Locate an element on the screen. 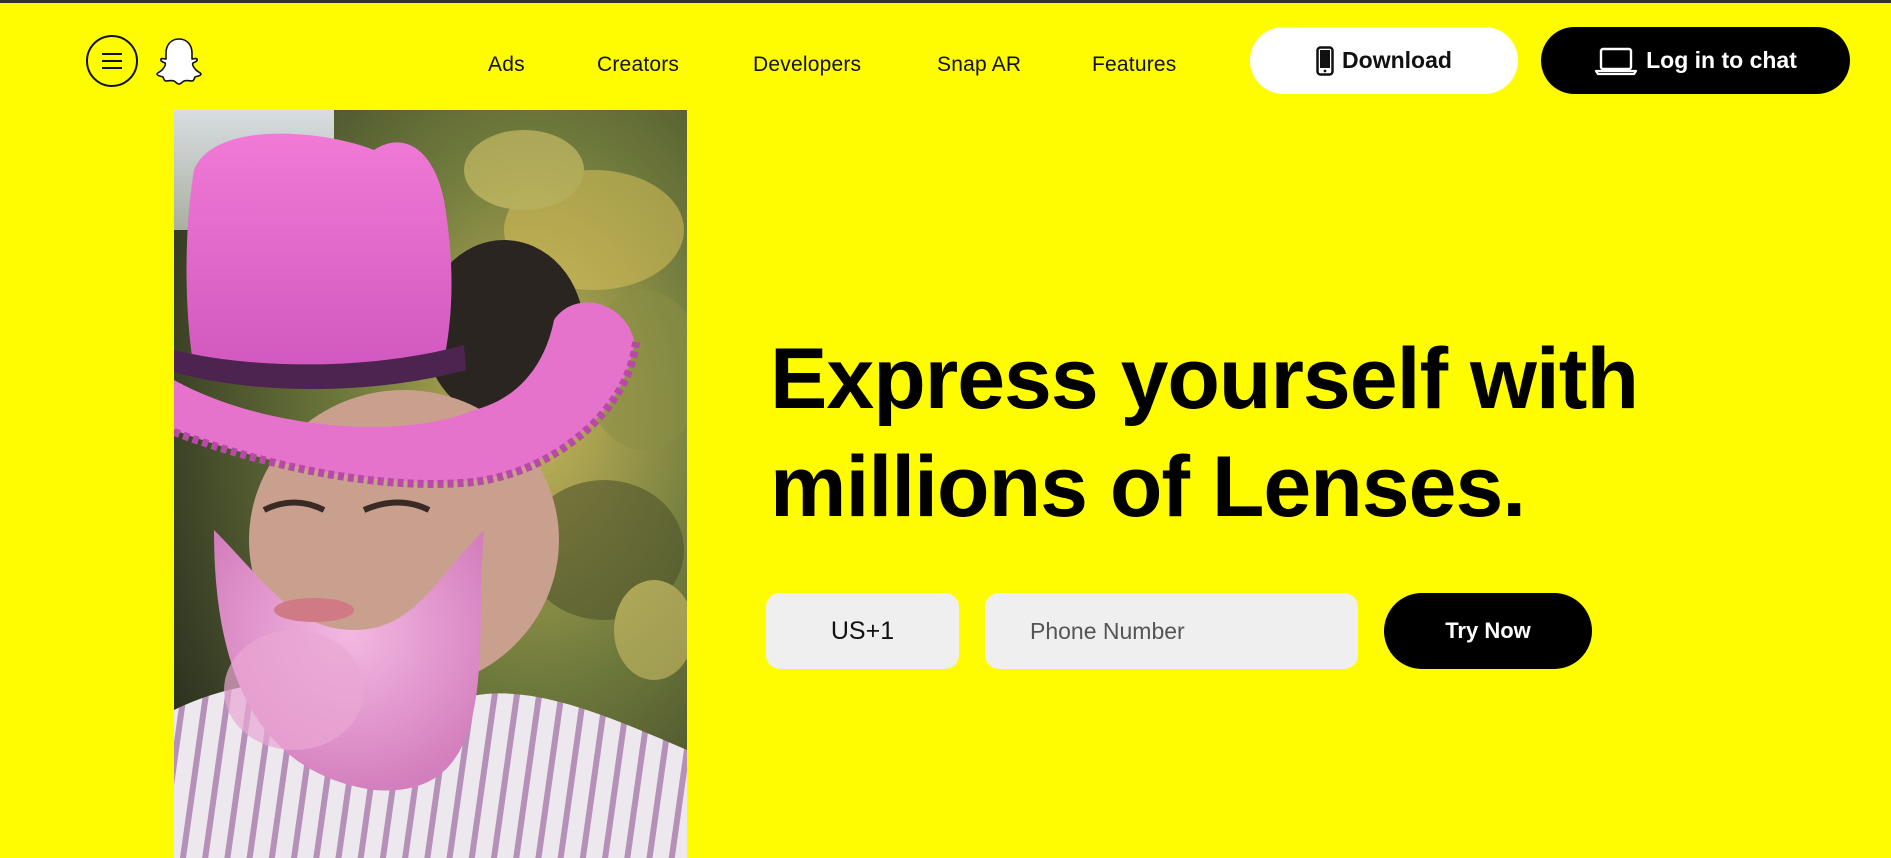 The width and height of the screenshot is (1891, 858). nav-item-creators: Creators is located at coordinates (638, 65).